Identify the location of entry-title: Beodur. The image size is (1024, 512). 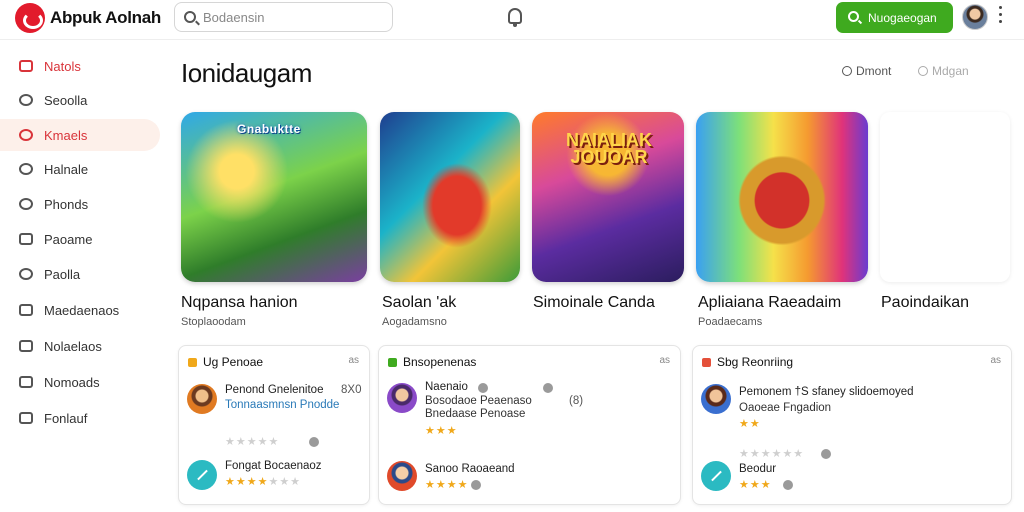
(757, 469).